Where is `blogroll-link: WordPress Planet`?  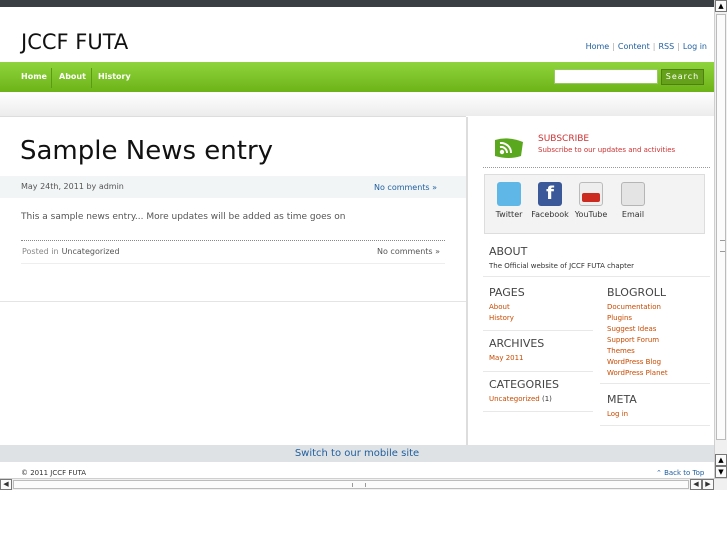
blogroll-link: WordPress Planet is located at coordinates (637, 373).